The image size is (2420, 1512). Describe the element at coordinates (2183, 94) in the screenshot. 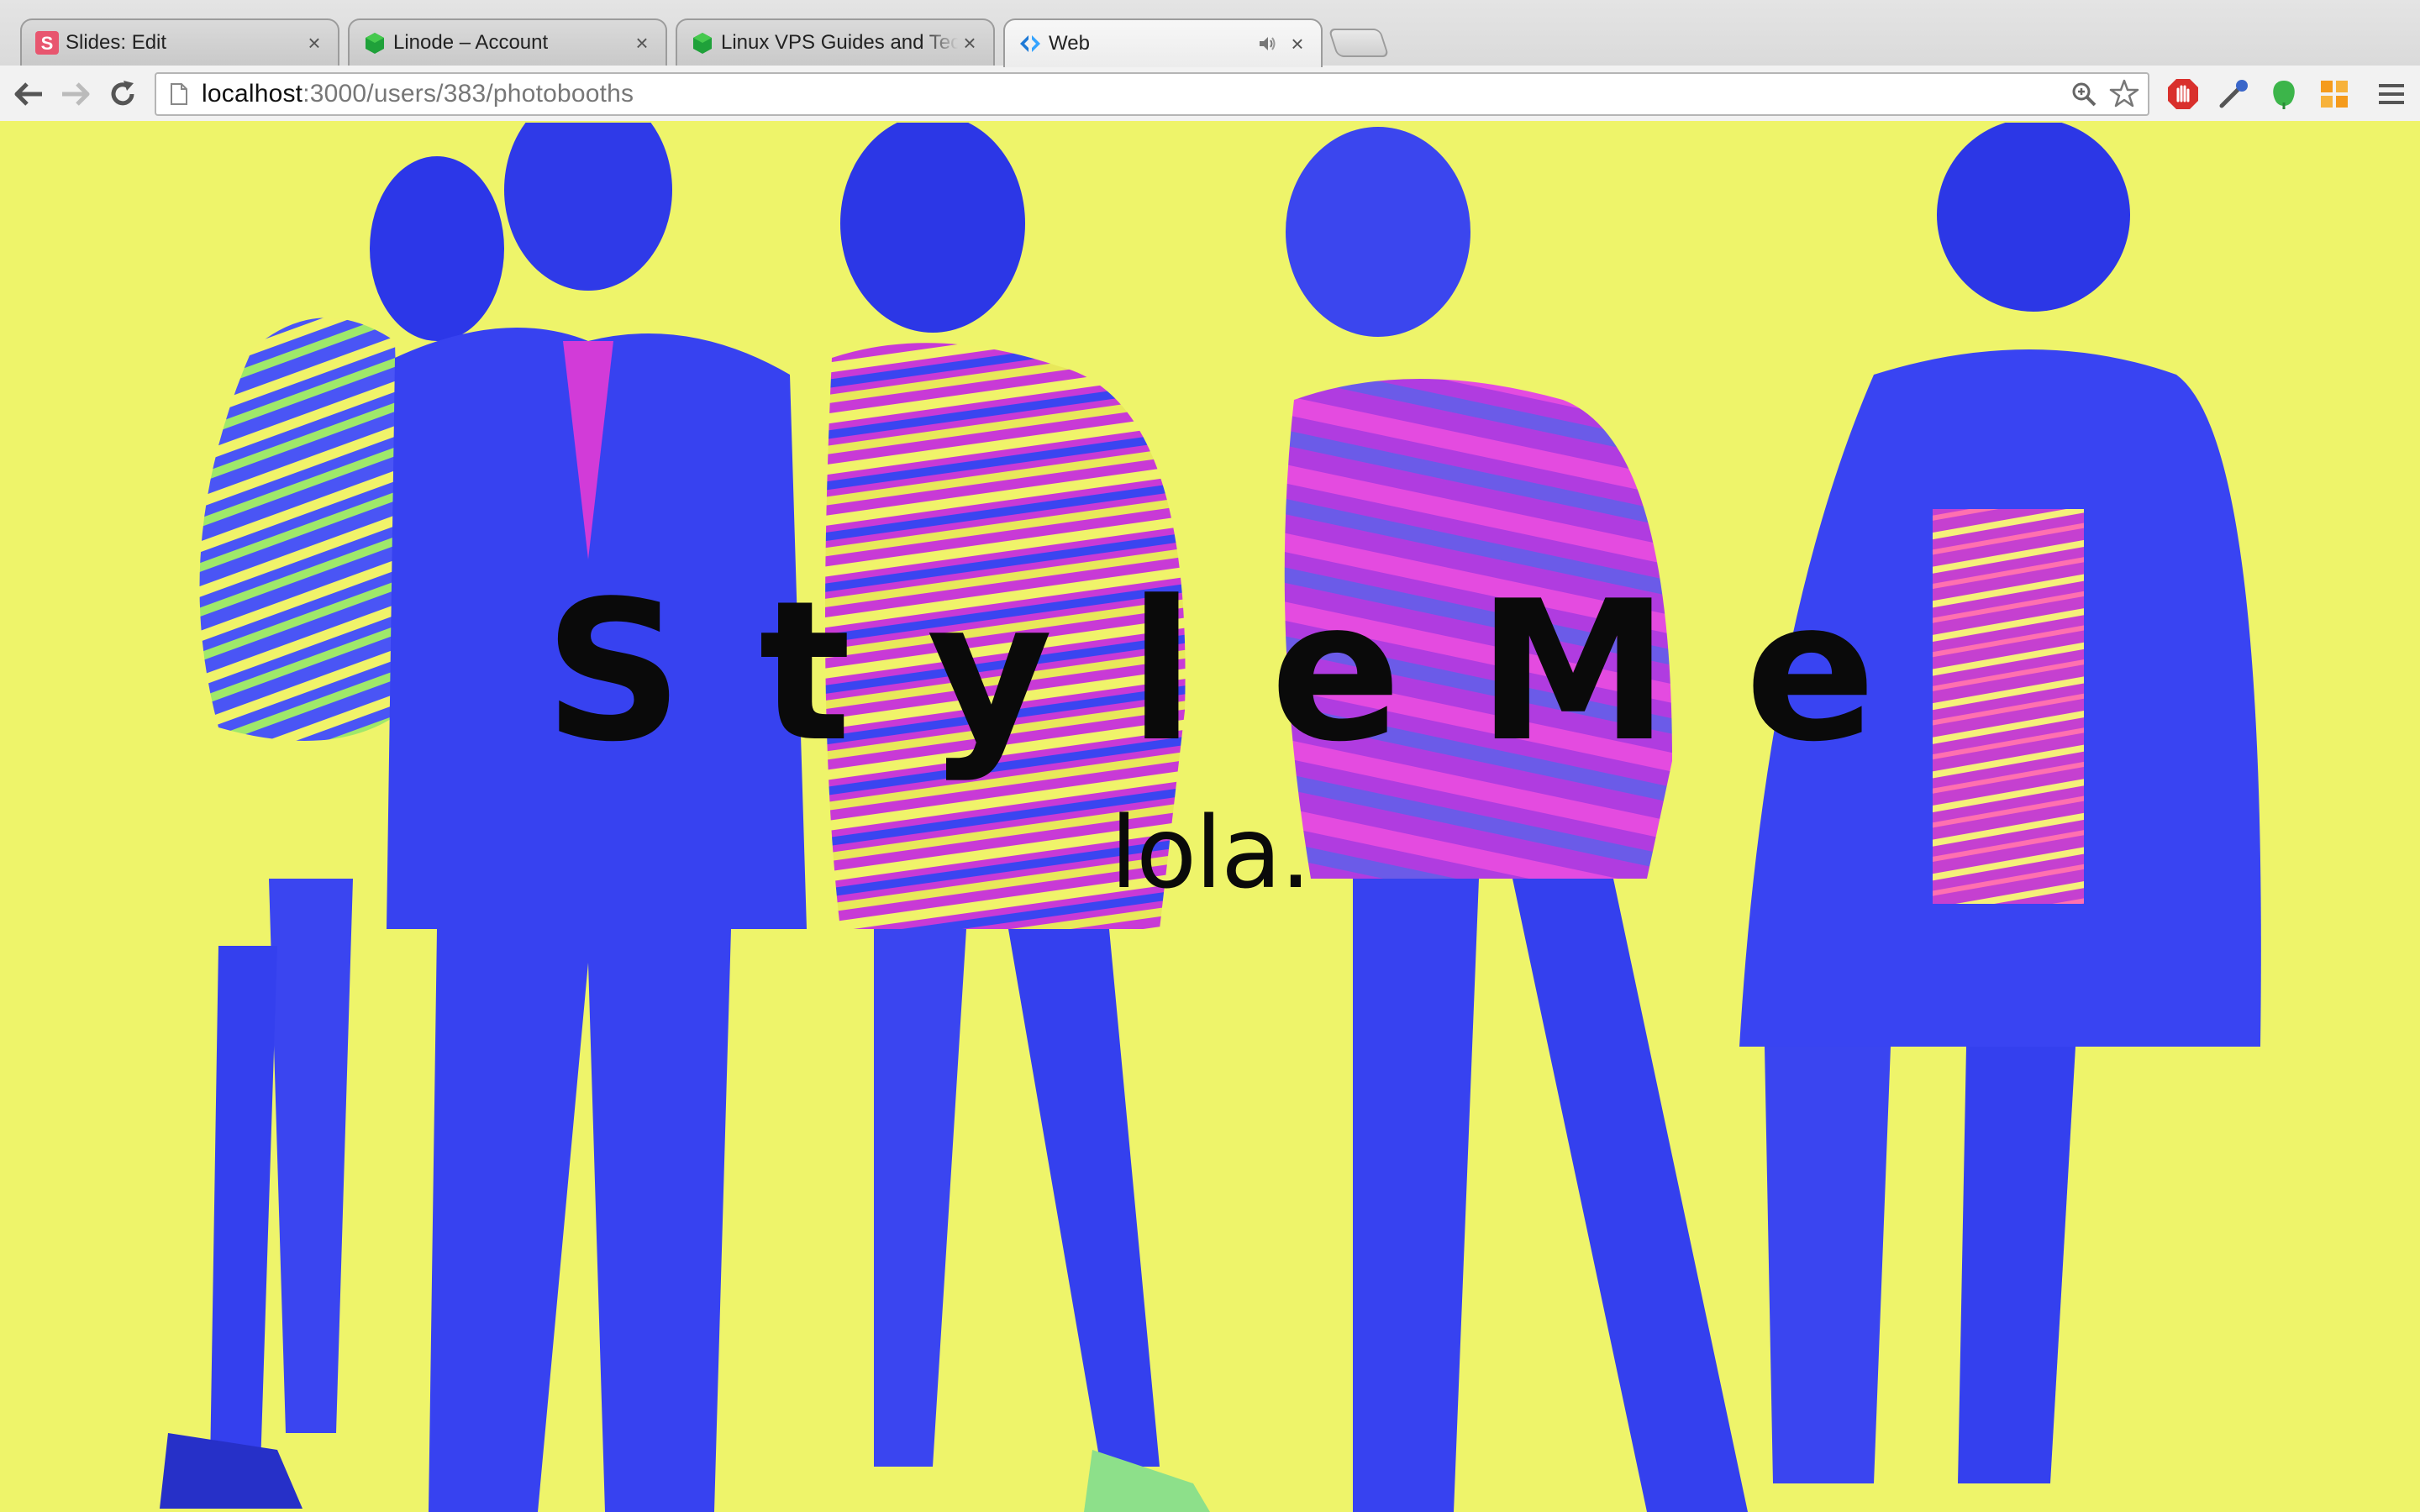

I see `adblock-icon` at that location.